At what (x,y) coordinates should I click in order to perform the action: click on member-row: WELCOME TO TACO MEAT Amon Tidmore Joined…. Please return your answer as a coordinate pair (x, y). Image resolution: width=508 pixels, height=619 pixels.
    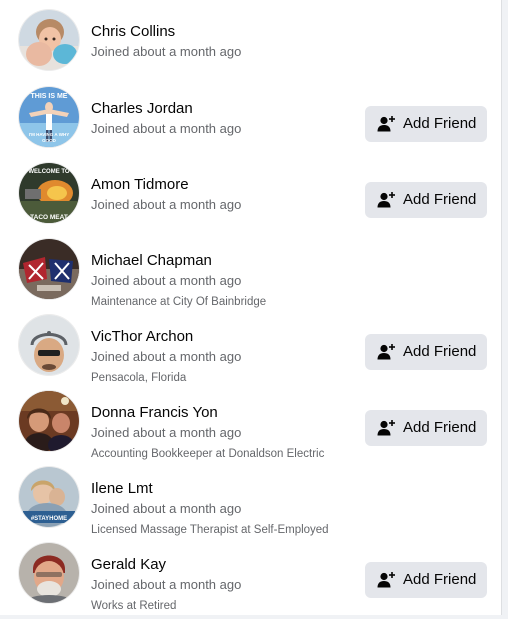
    Looking at the image, I should click on (251, 201).